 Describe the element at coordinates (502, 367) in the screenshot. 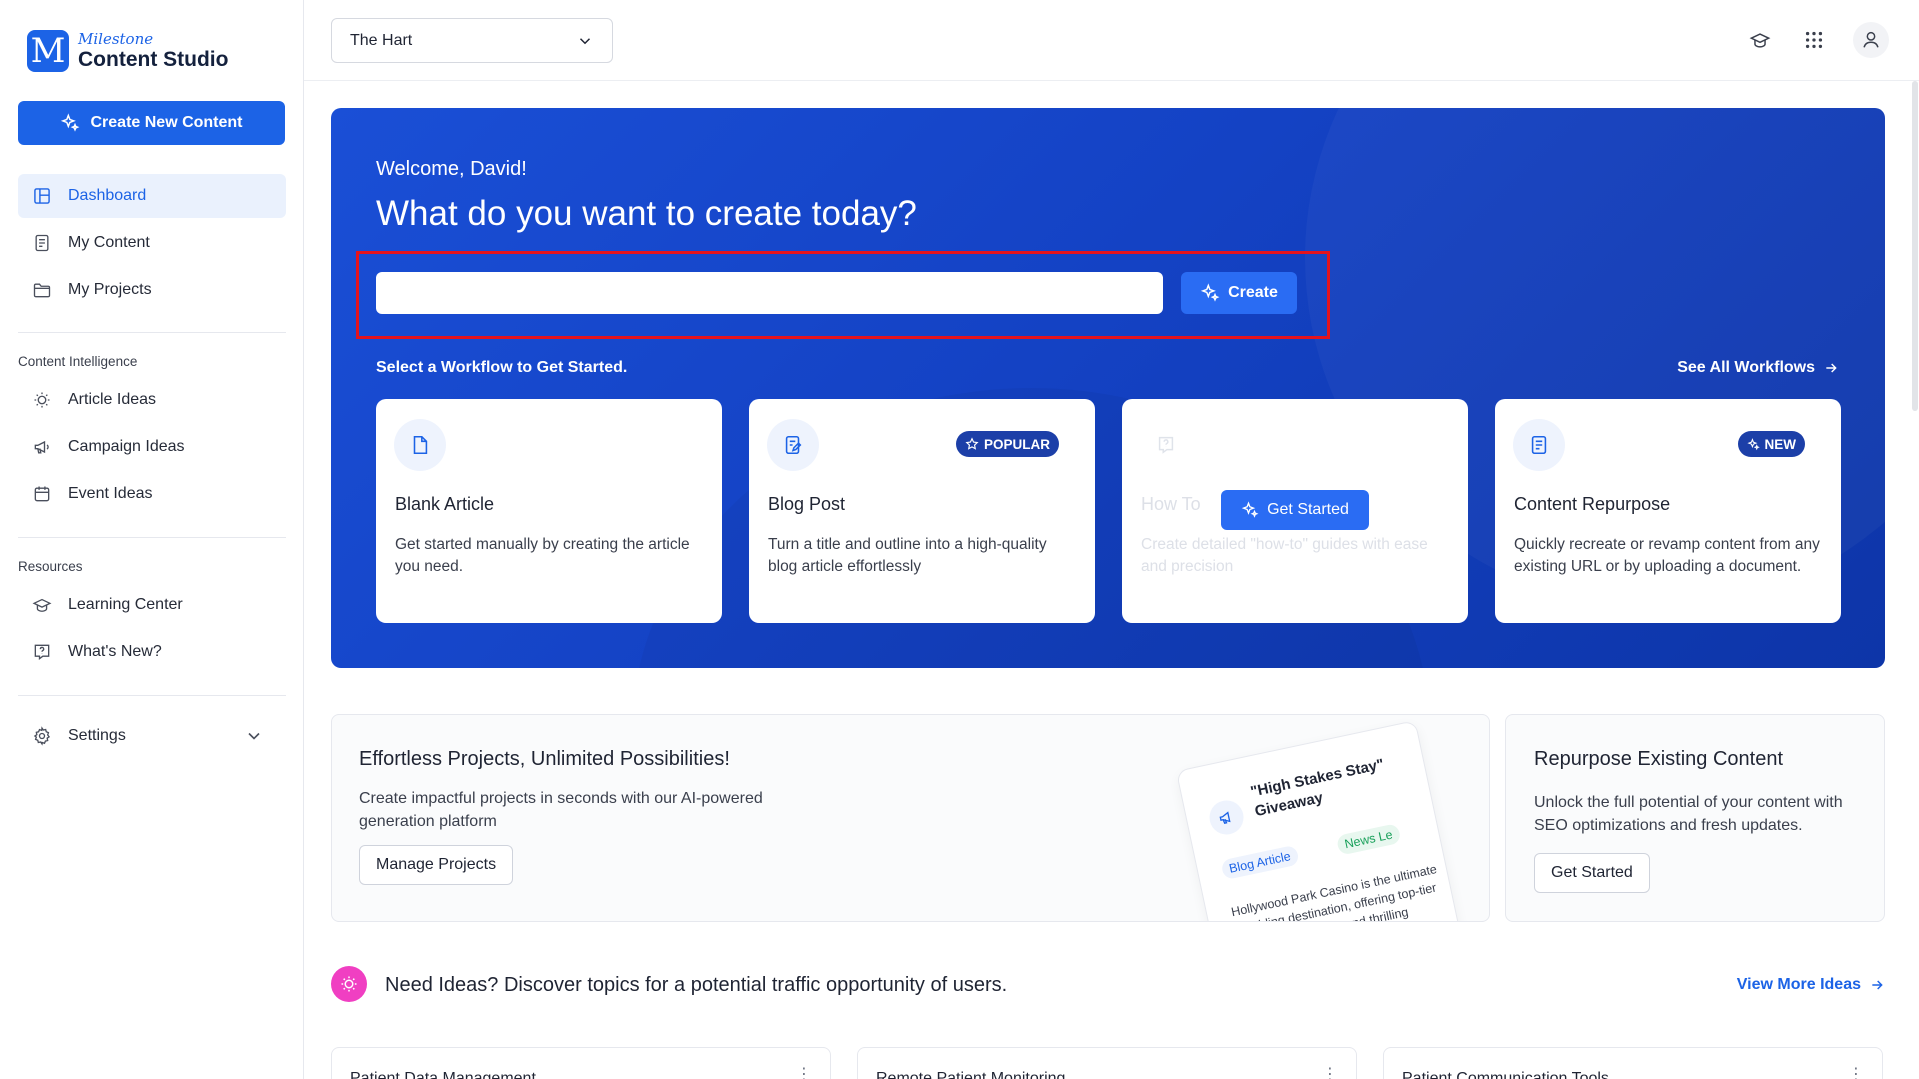

I see `workflow-label: Select a Workflow to Get Started.` at that location.